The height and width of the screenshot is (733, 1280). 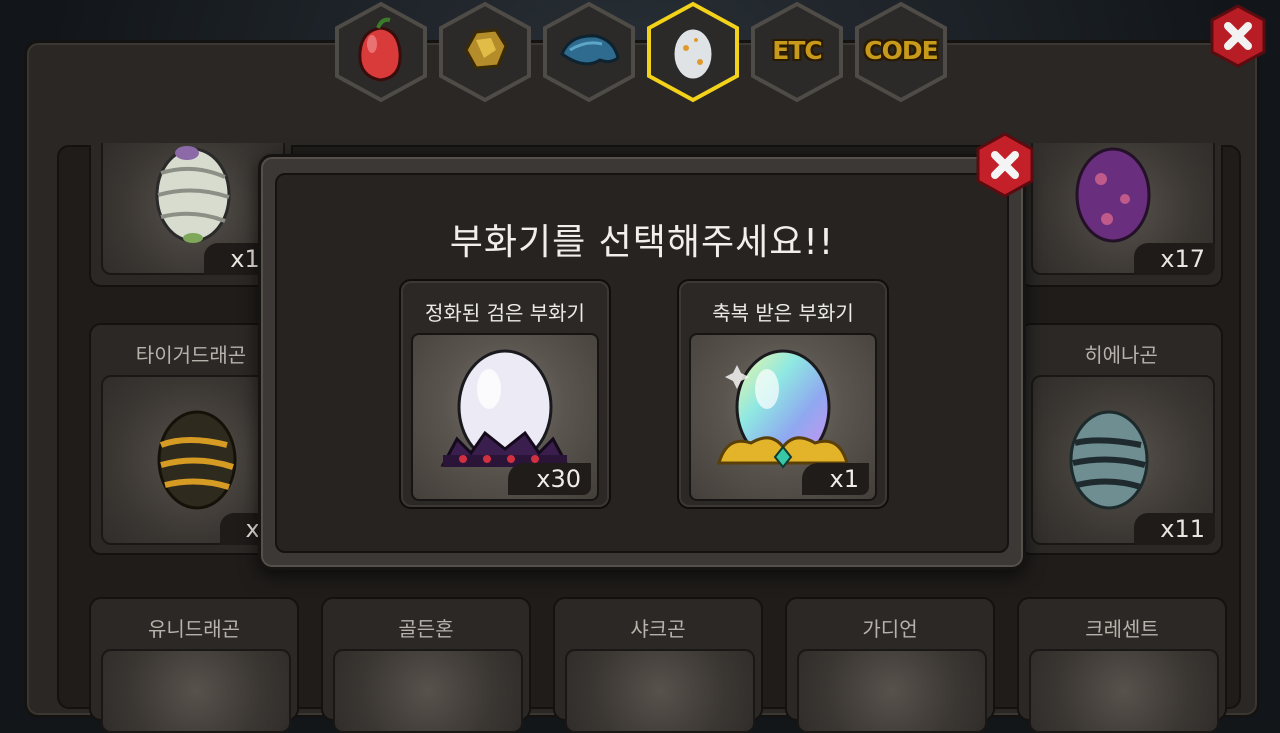 What do you see at coordinates (1113, 195) in the screenshot?
I see `purple-egg-icon` at bounding box center [1113, 195].